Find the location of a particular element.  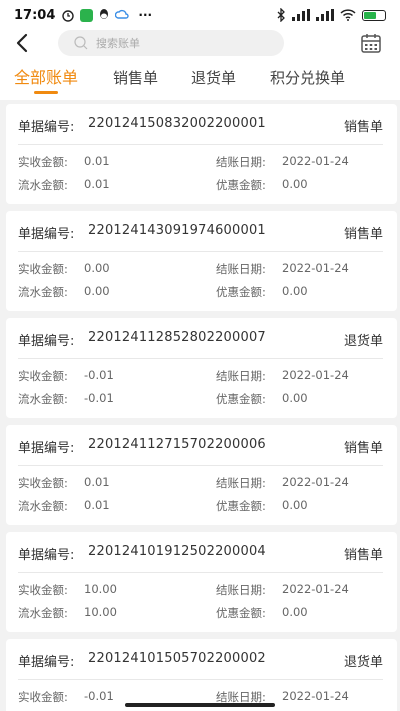

bill-tabs: 全部账单 销售单 退货单 积分兑换单 is located at coordinates (200, 79).